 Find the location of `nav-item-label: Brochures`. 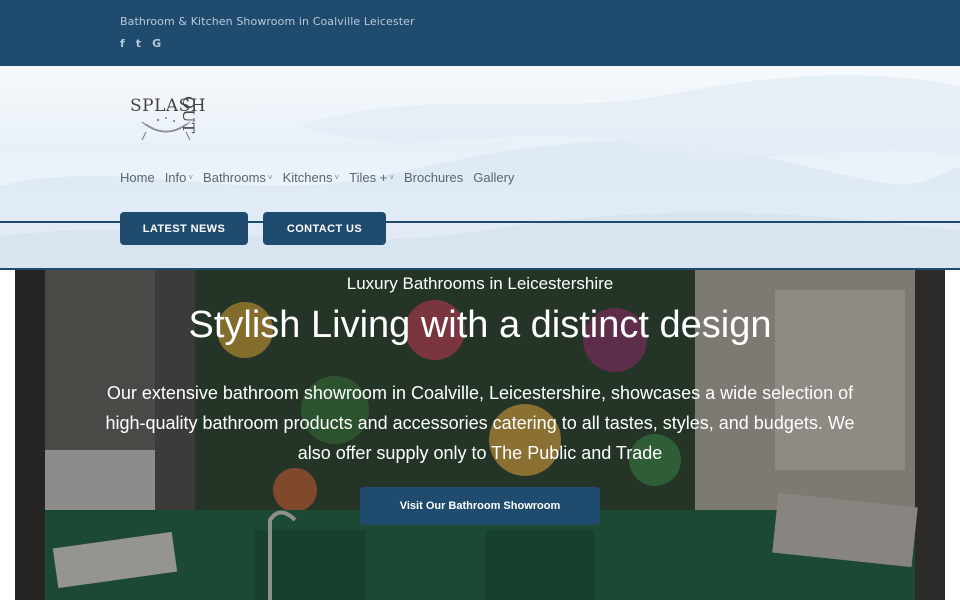

nav-item-label: Brochures is located at coordinates (433, 177).